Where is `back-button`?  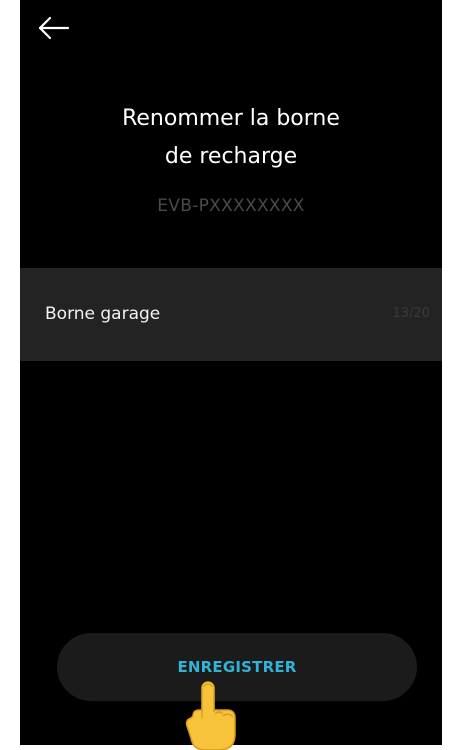 back-button is located at coordinates (54, 28).